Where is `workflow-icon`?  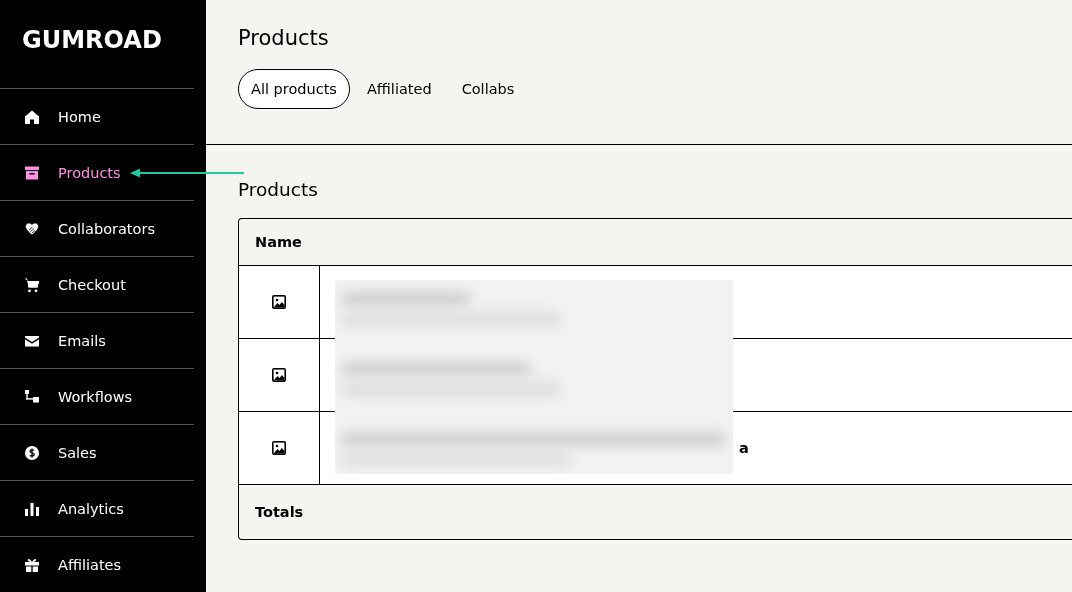 workflow-icon is located at coordinates (32, 396).